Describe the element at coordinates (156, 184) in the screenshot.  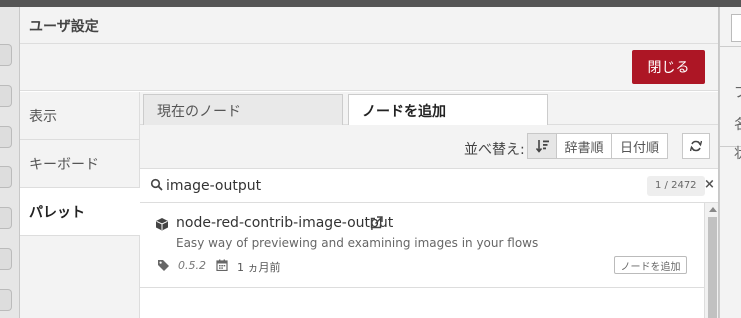
I see `search-icon` at that location.